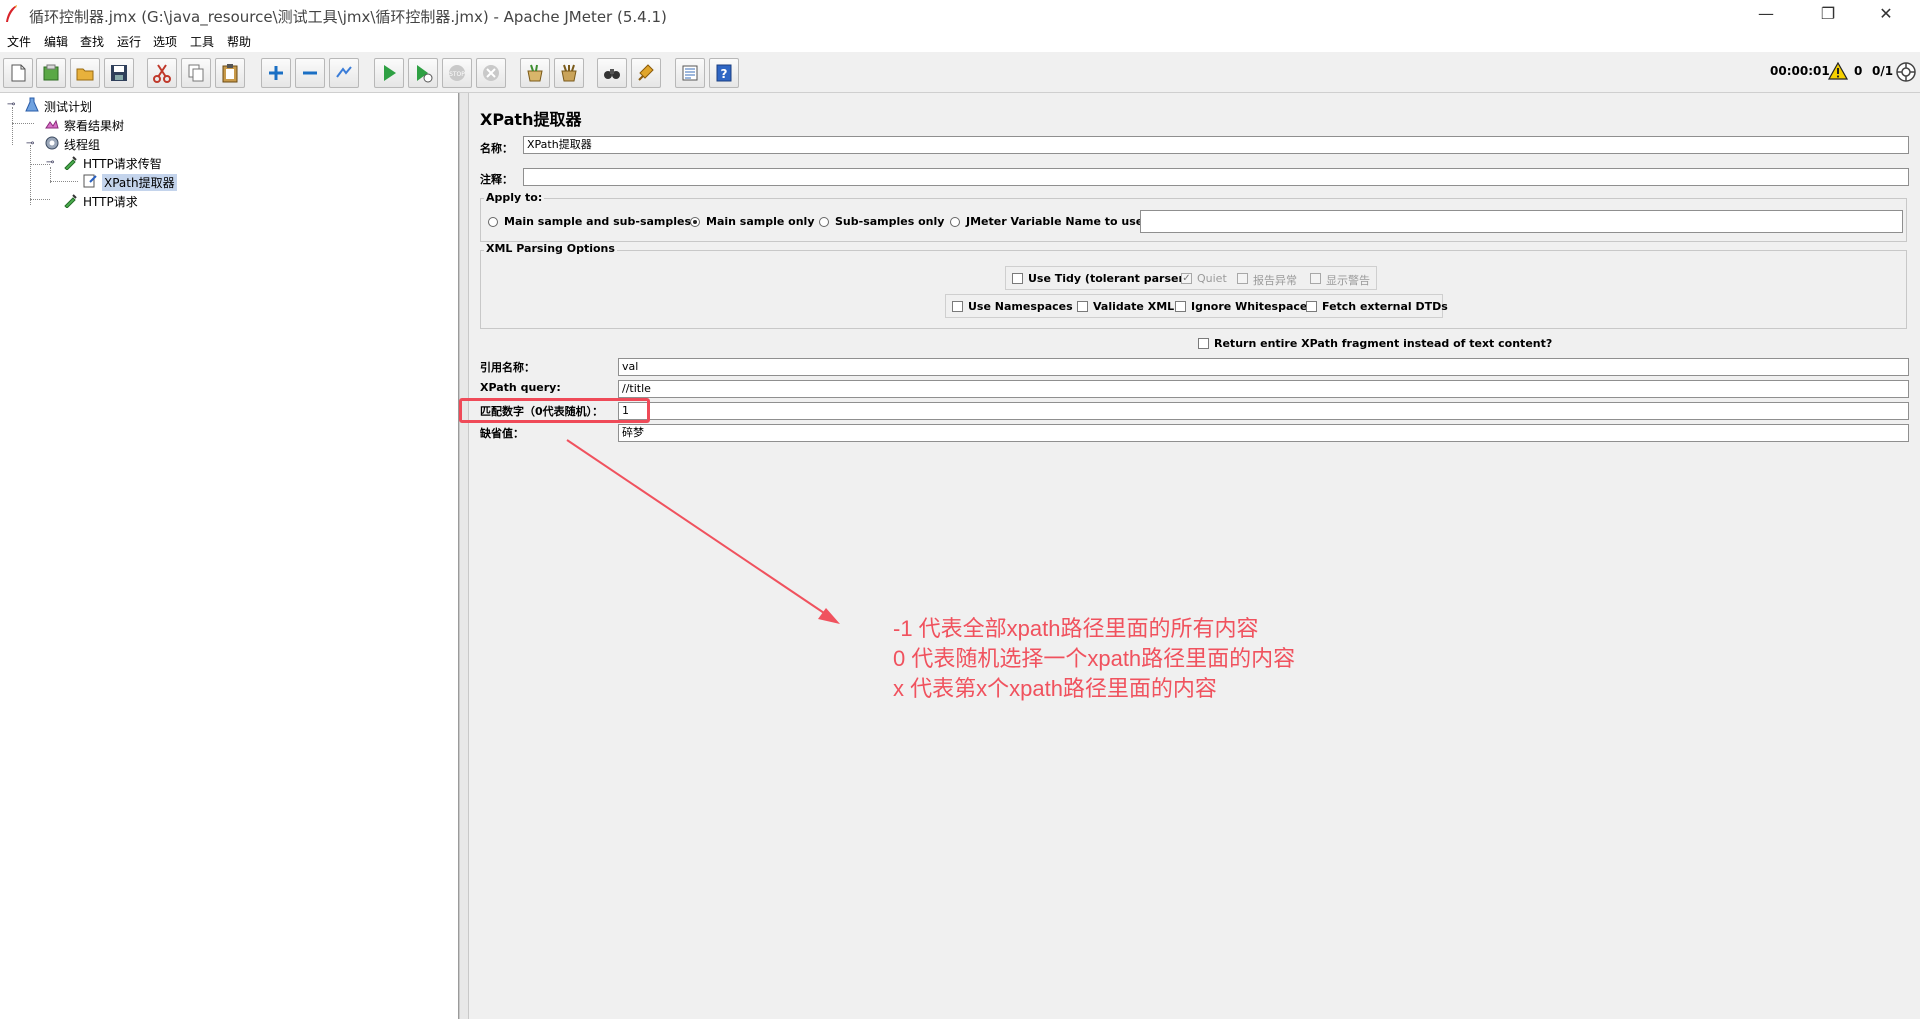  I want to click on save-button, so click(119, 73).